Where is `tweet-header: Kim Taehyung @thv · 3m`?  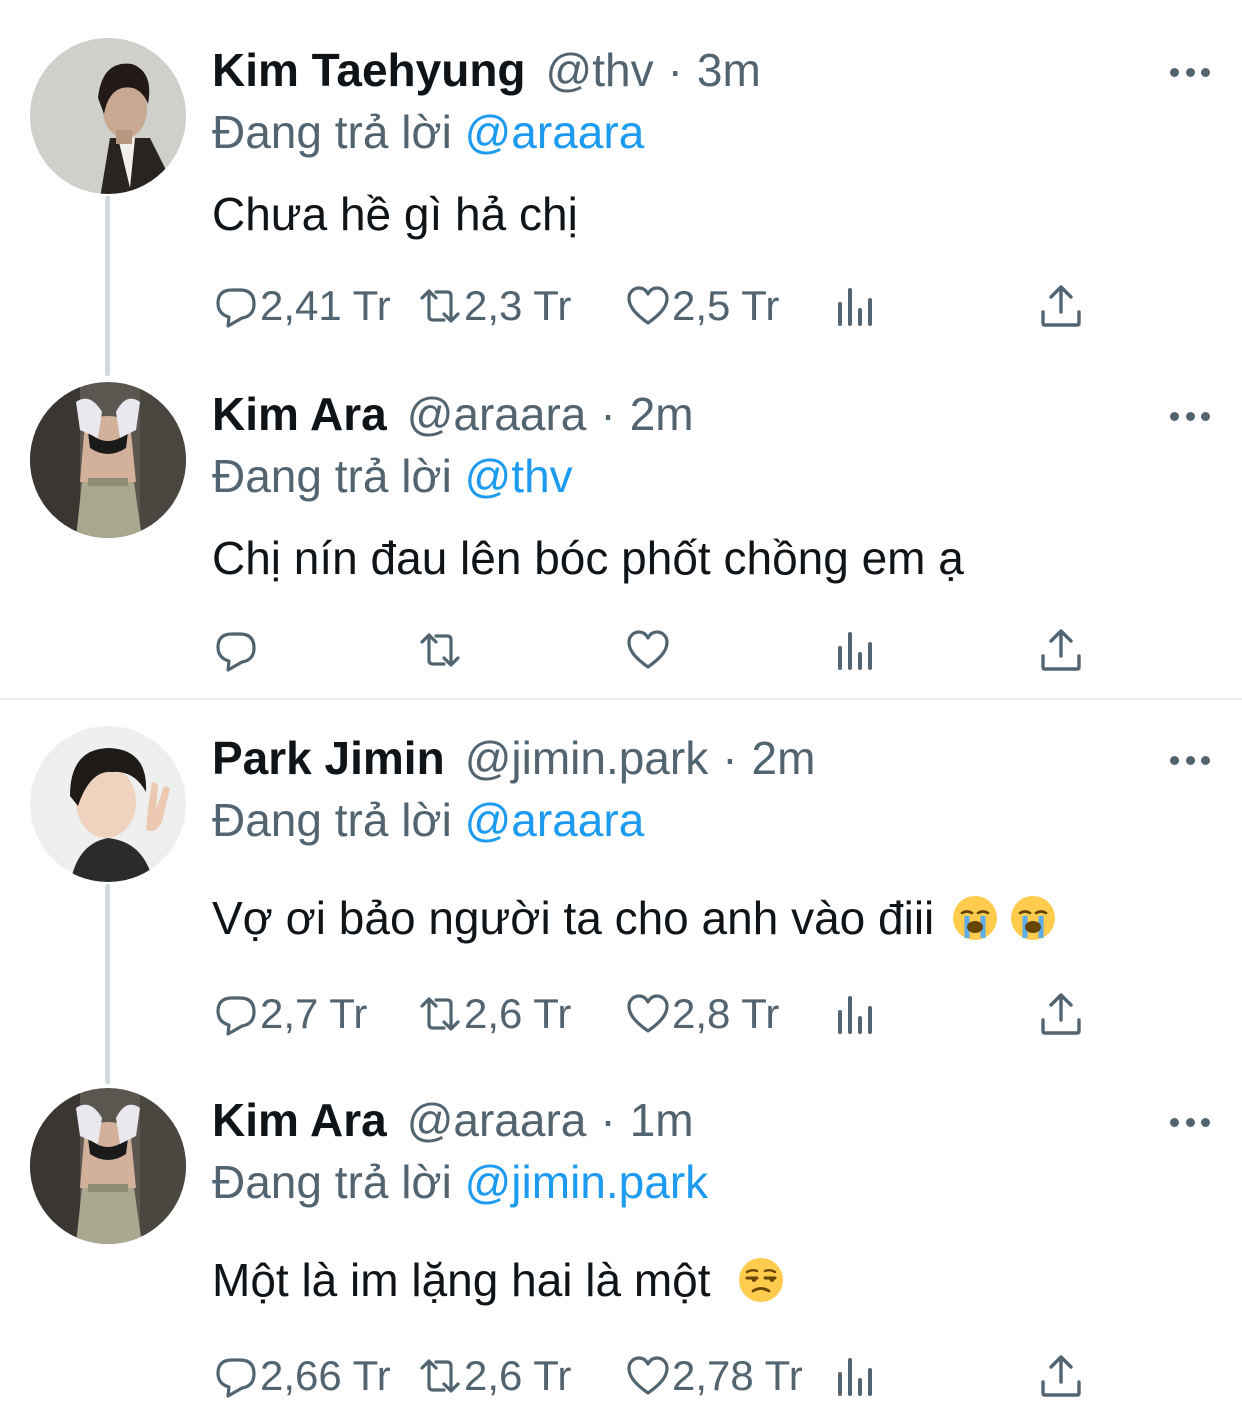
tweet-header: Kim Taehyung @thv · 3m is located at coordinates (486, 70).